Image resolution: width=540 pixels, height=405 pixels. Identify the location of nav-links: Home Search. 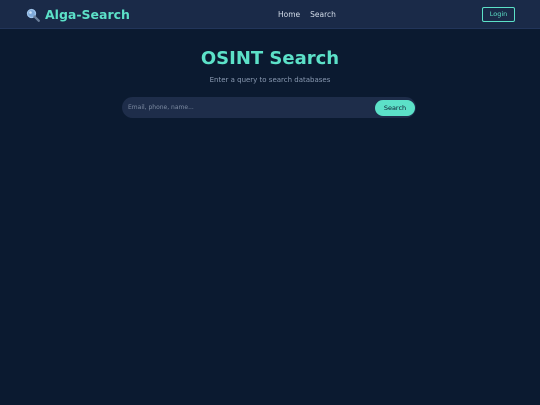
(307, 14).